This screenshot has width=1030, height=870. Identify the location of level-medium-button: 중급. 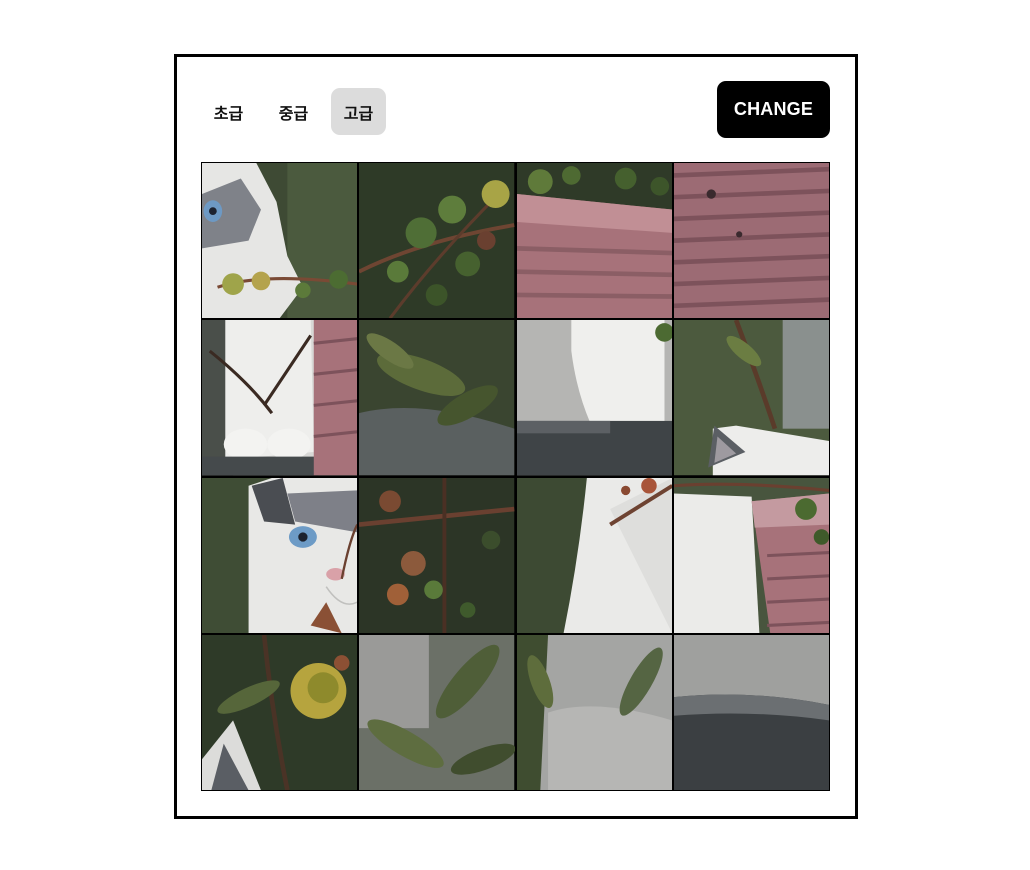
(293, 111).